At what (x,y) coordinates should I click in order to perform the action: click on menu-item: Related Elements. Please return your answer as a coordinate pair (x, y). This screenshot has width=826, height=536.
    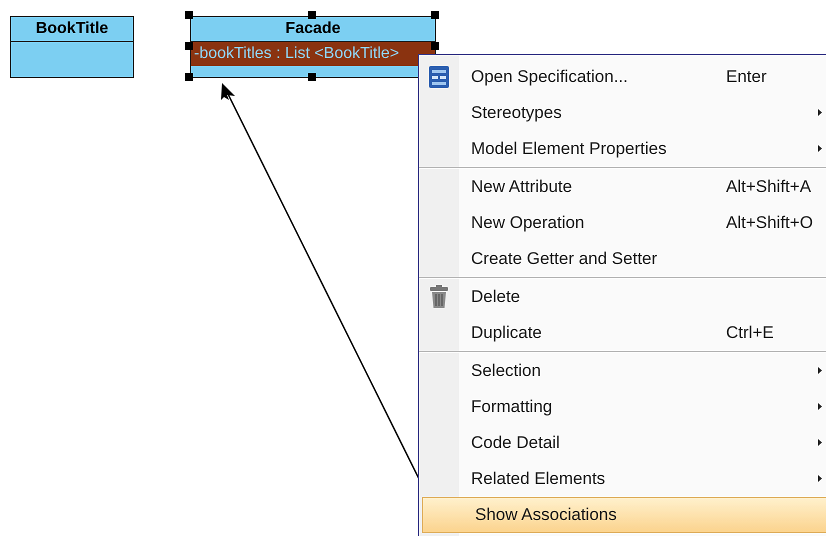
    Looking at the image, I should click on (622, 479).